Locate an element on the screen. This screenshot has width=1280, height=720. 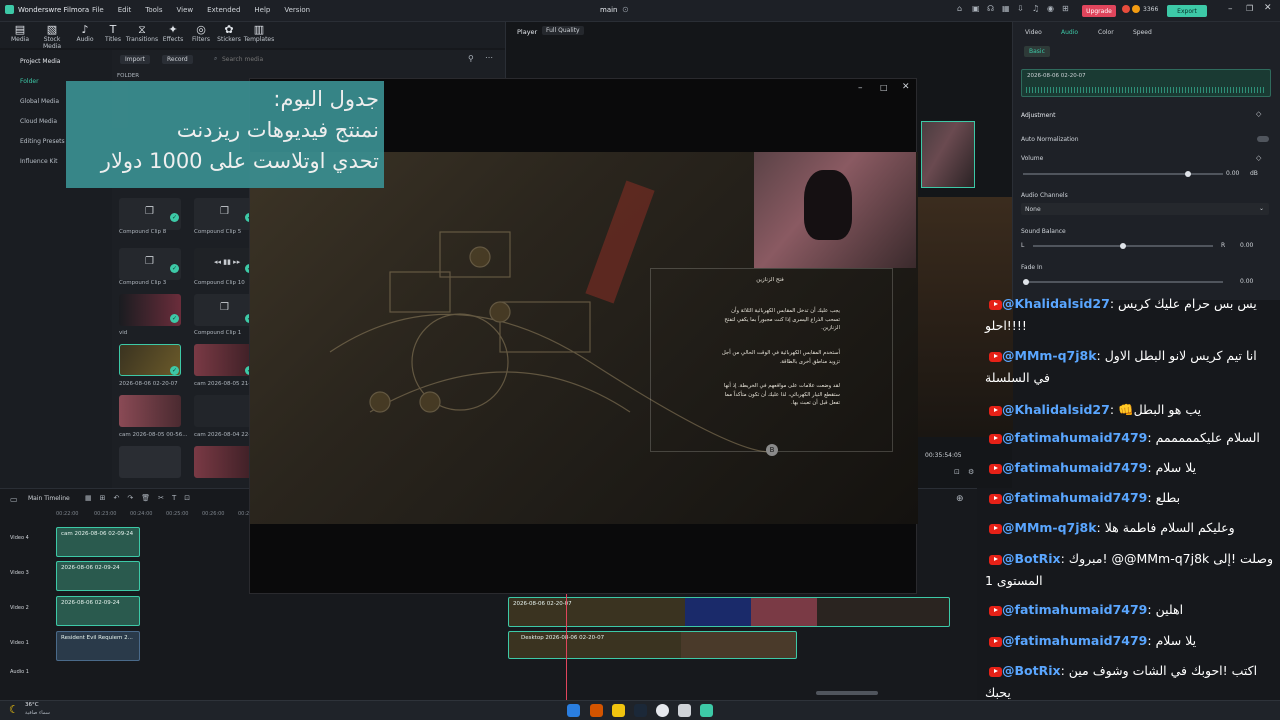
horizontal-scrollbar is located at coordinates (847, 693).